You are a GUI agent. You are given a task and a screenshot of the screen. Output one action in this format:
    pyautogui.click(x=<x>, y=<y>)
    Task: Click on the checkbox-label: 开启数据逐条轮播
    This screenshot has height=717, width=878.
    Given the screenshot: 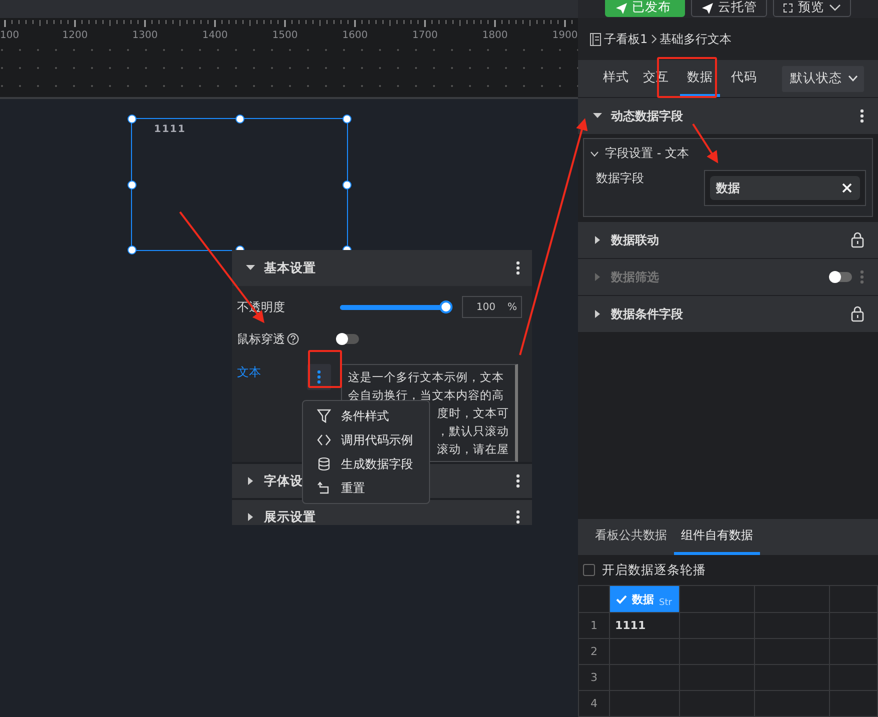 What is the action you would take?
    pyautogui.click(x=654, y=570)
    